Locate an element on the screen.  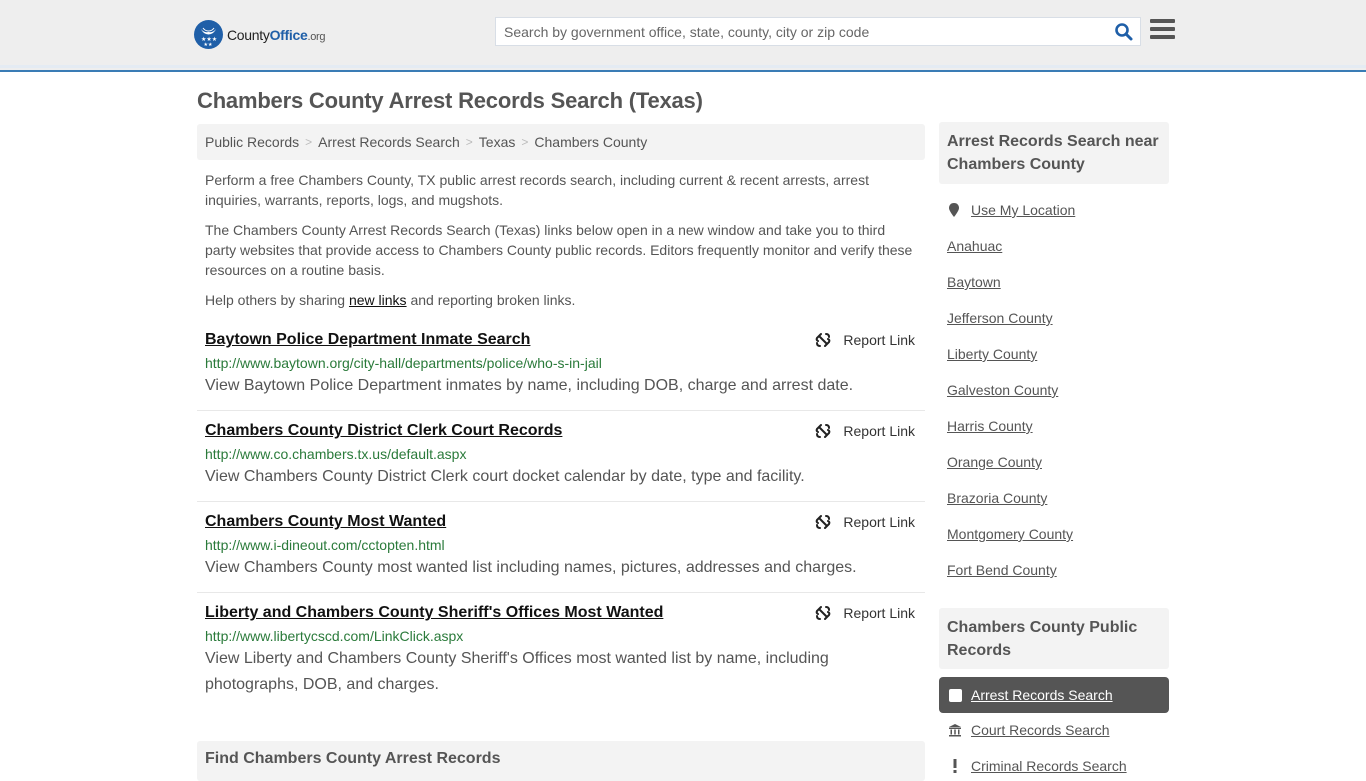
nearby-link-orange-county: Orange County is located at coordinates (994, 462).